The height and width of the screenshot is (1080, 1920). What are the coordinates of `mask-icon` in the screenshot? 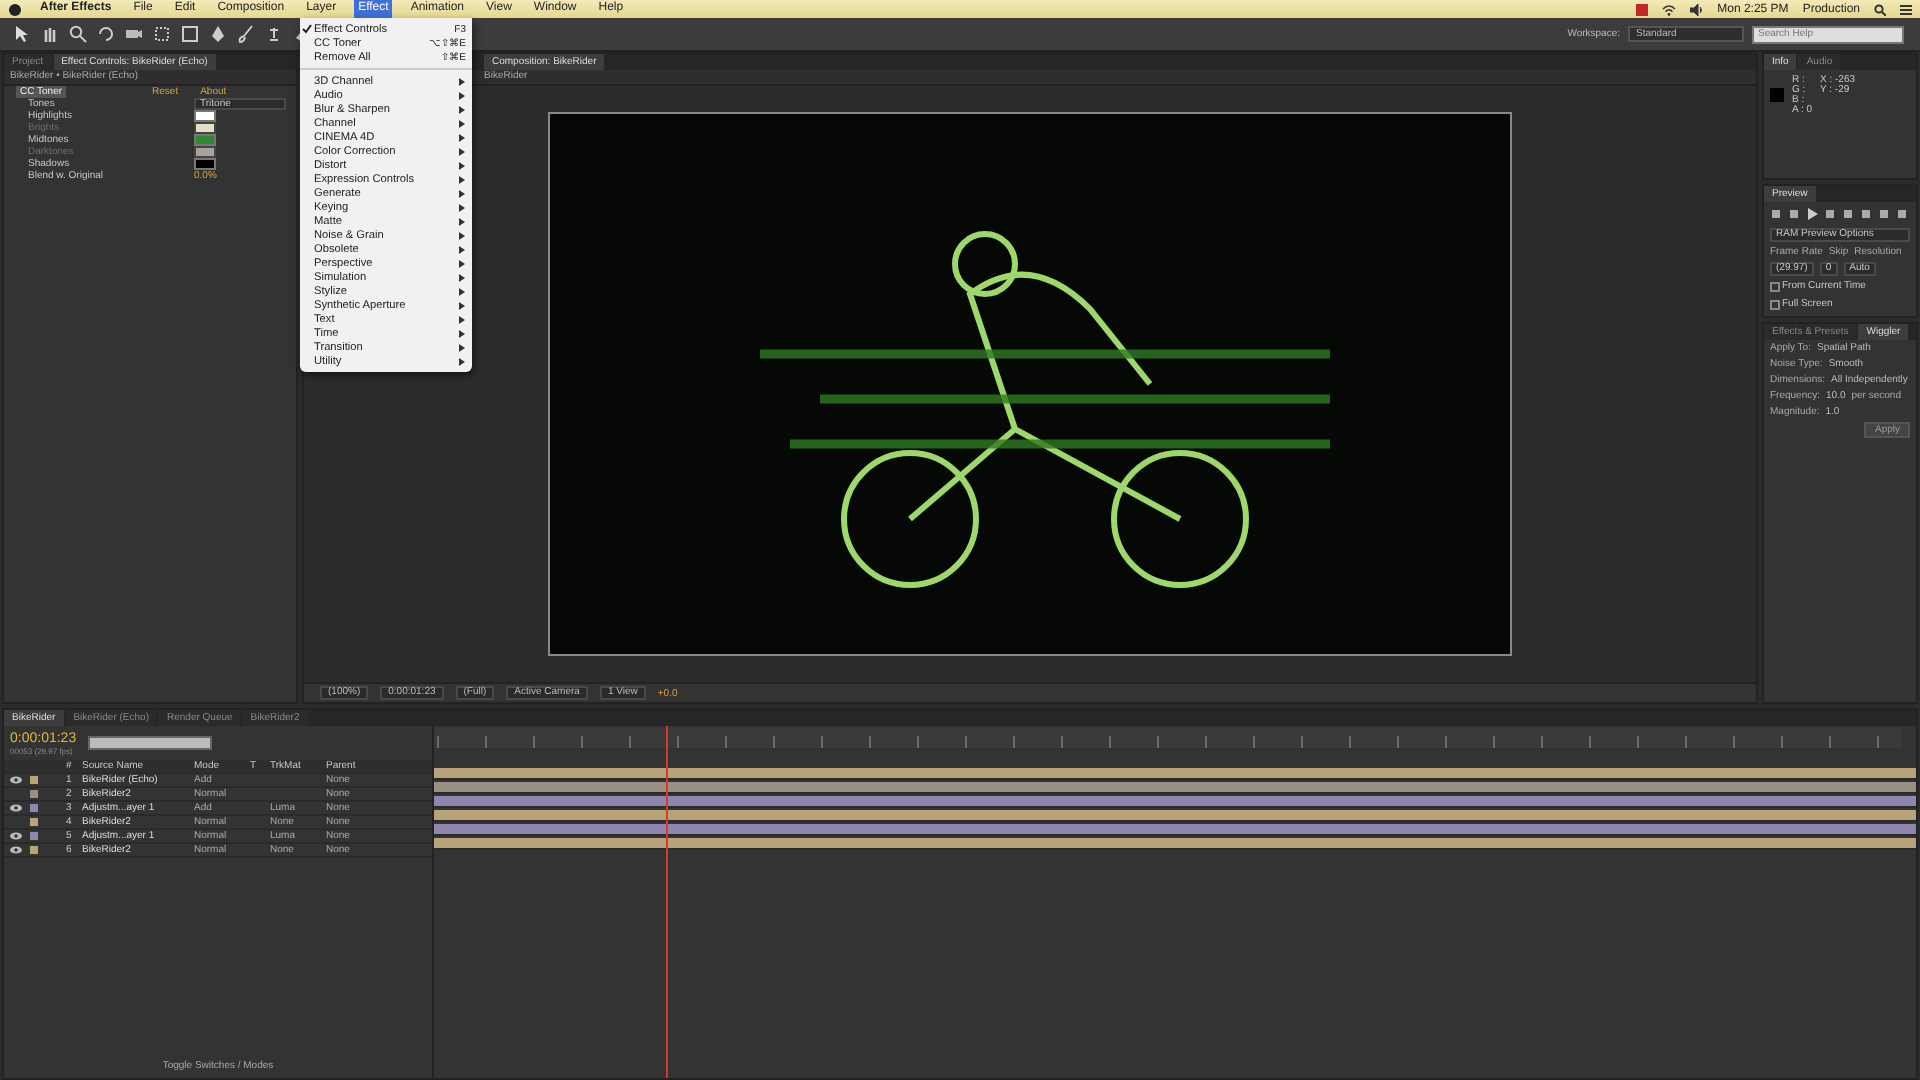 It's located at (190, 34).